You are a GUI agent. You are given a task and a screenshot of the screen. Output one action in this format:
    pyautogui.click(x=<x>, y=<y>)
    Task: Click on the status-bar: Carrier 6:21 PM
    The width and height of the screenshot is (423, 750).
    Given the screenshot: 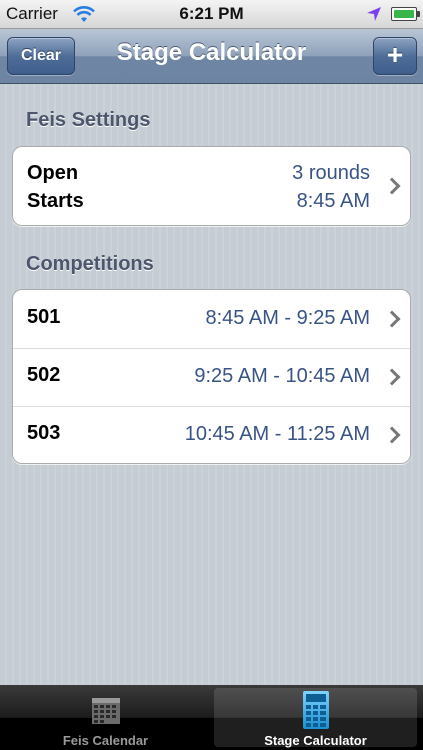 What is the action you would take?
    pyautogui.click(x=211, y=14)
    